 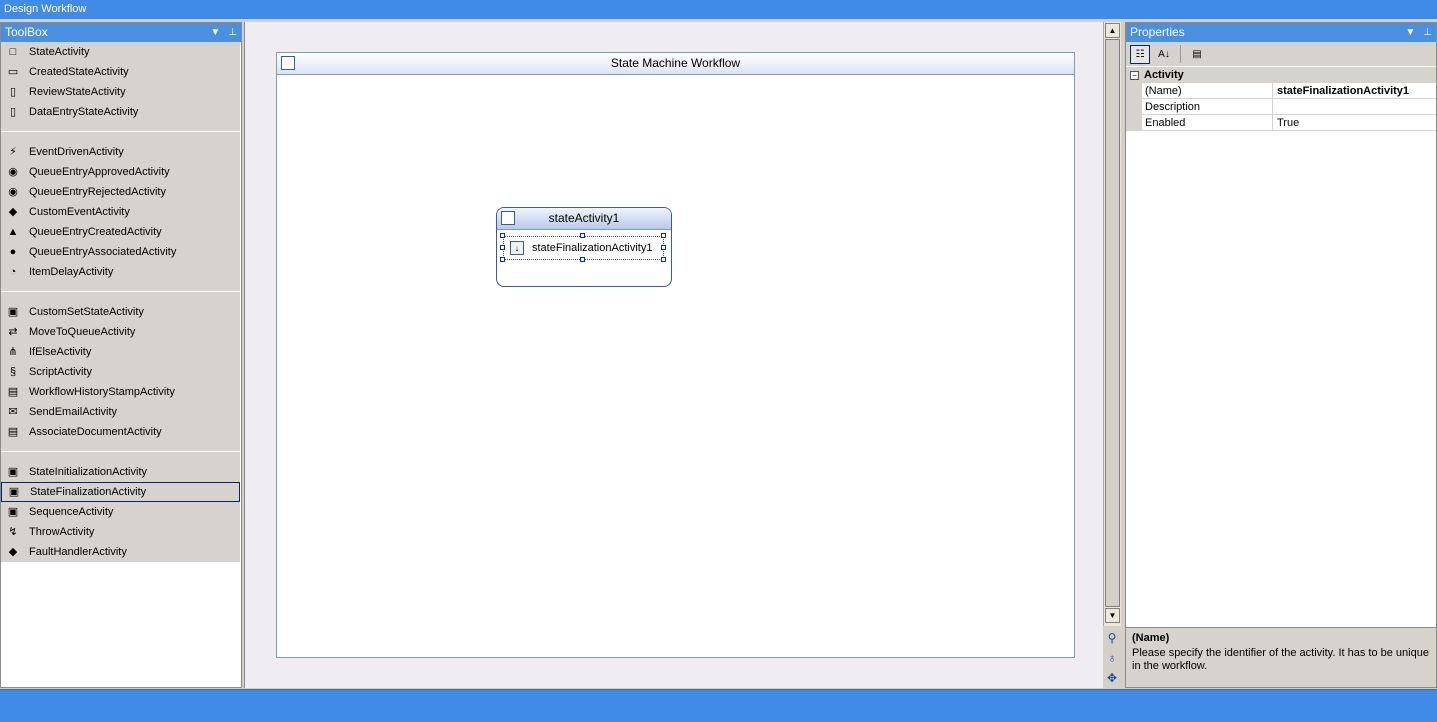 I want to click on activity-icon: ⚡, so click(x=13, y=152).